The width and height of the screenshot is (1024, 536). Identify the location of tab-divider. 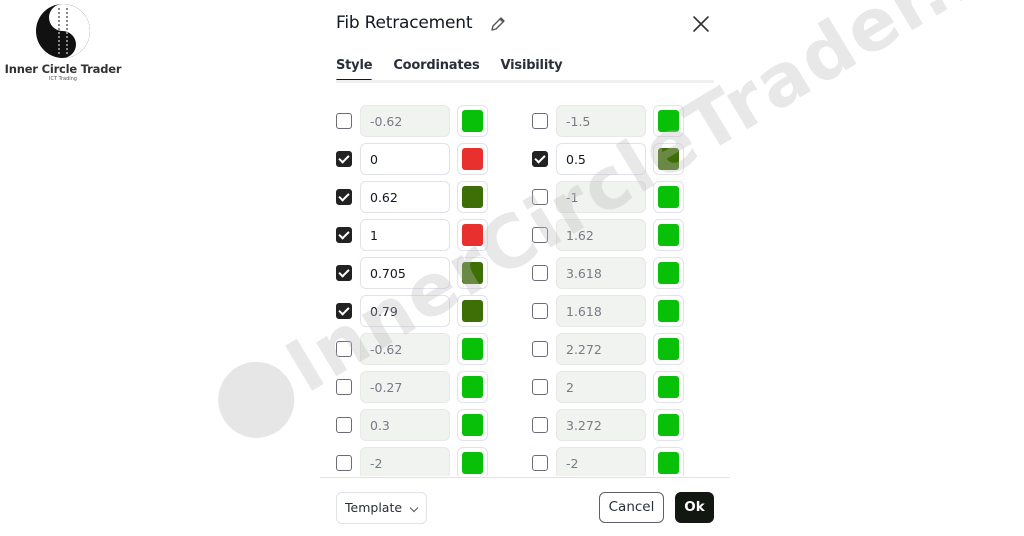
(525, 81).